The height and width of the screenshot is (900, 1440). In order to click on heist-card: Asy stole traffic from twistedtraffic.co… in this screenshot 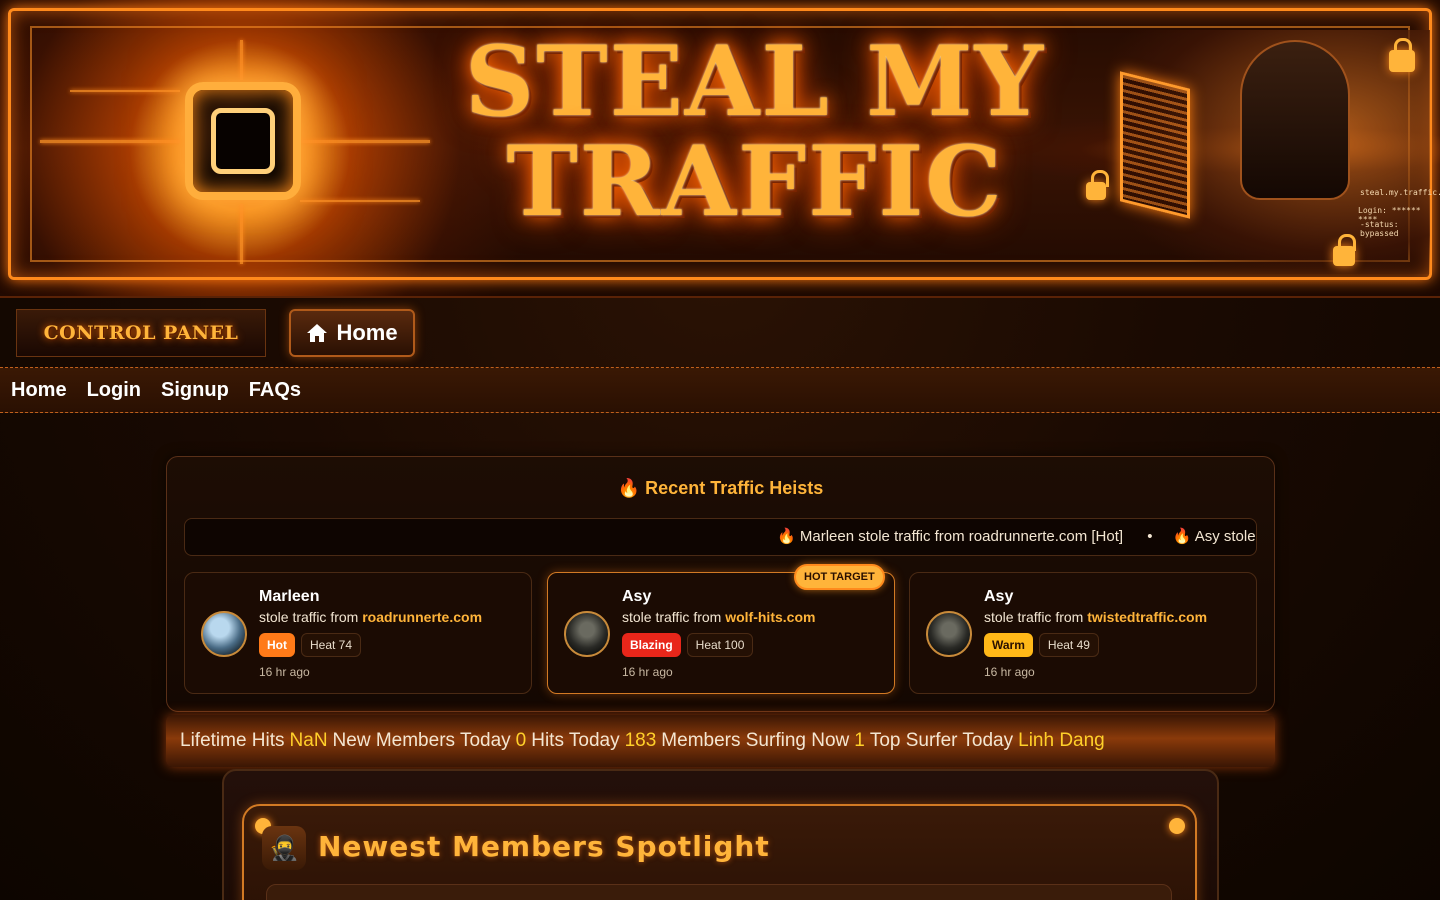, I will do `click(1083, 633)`.